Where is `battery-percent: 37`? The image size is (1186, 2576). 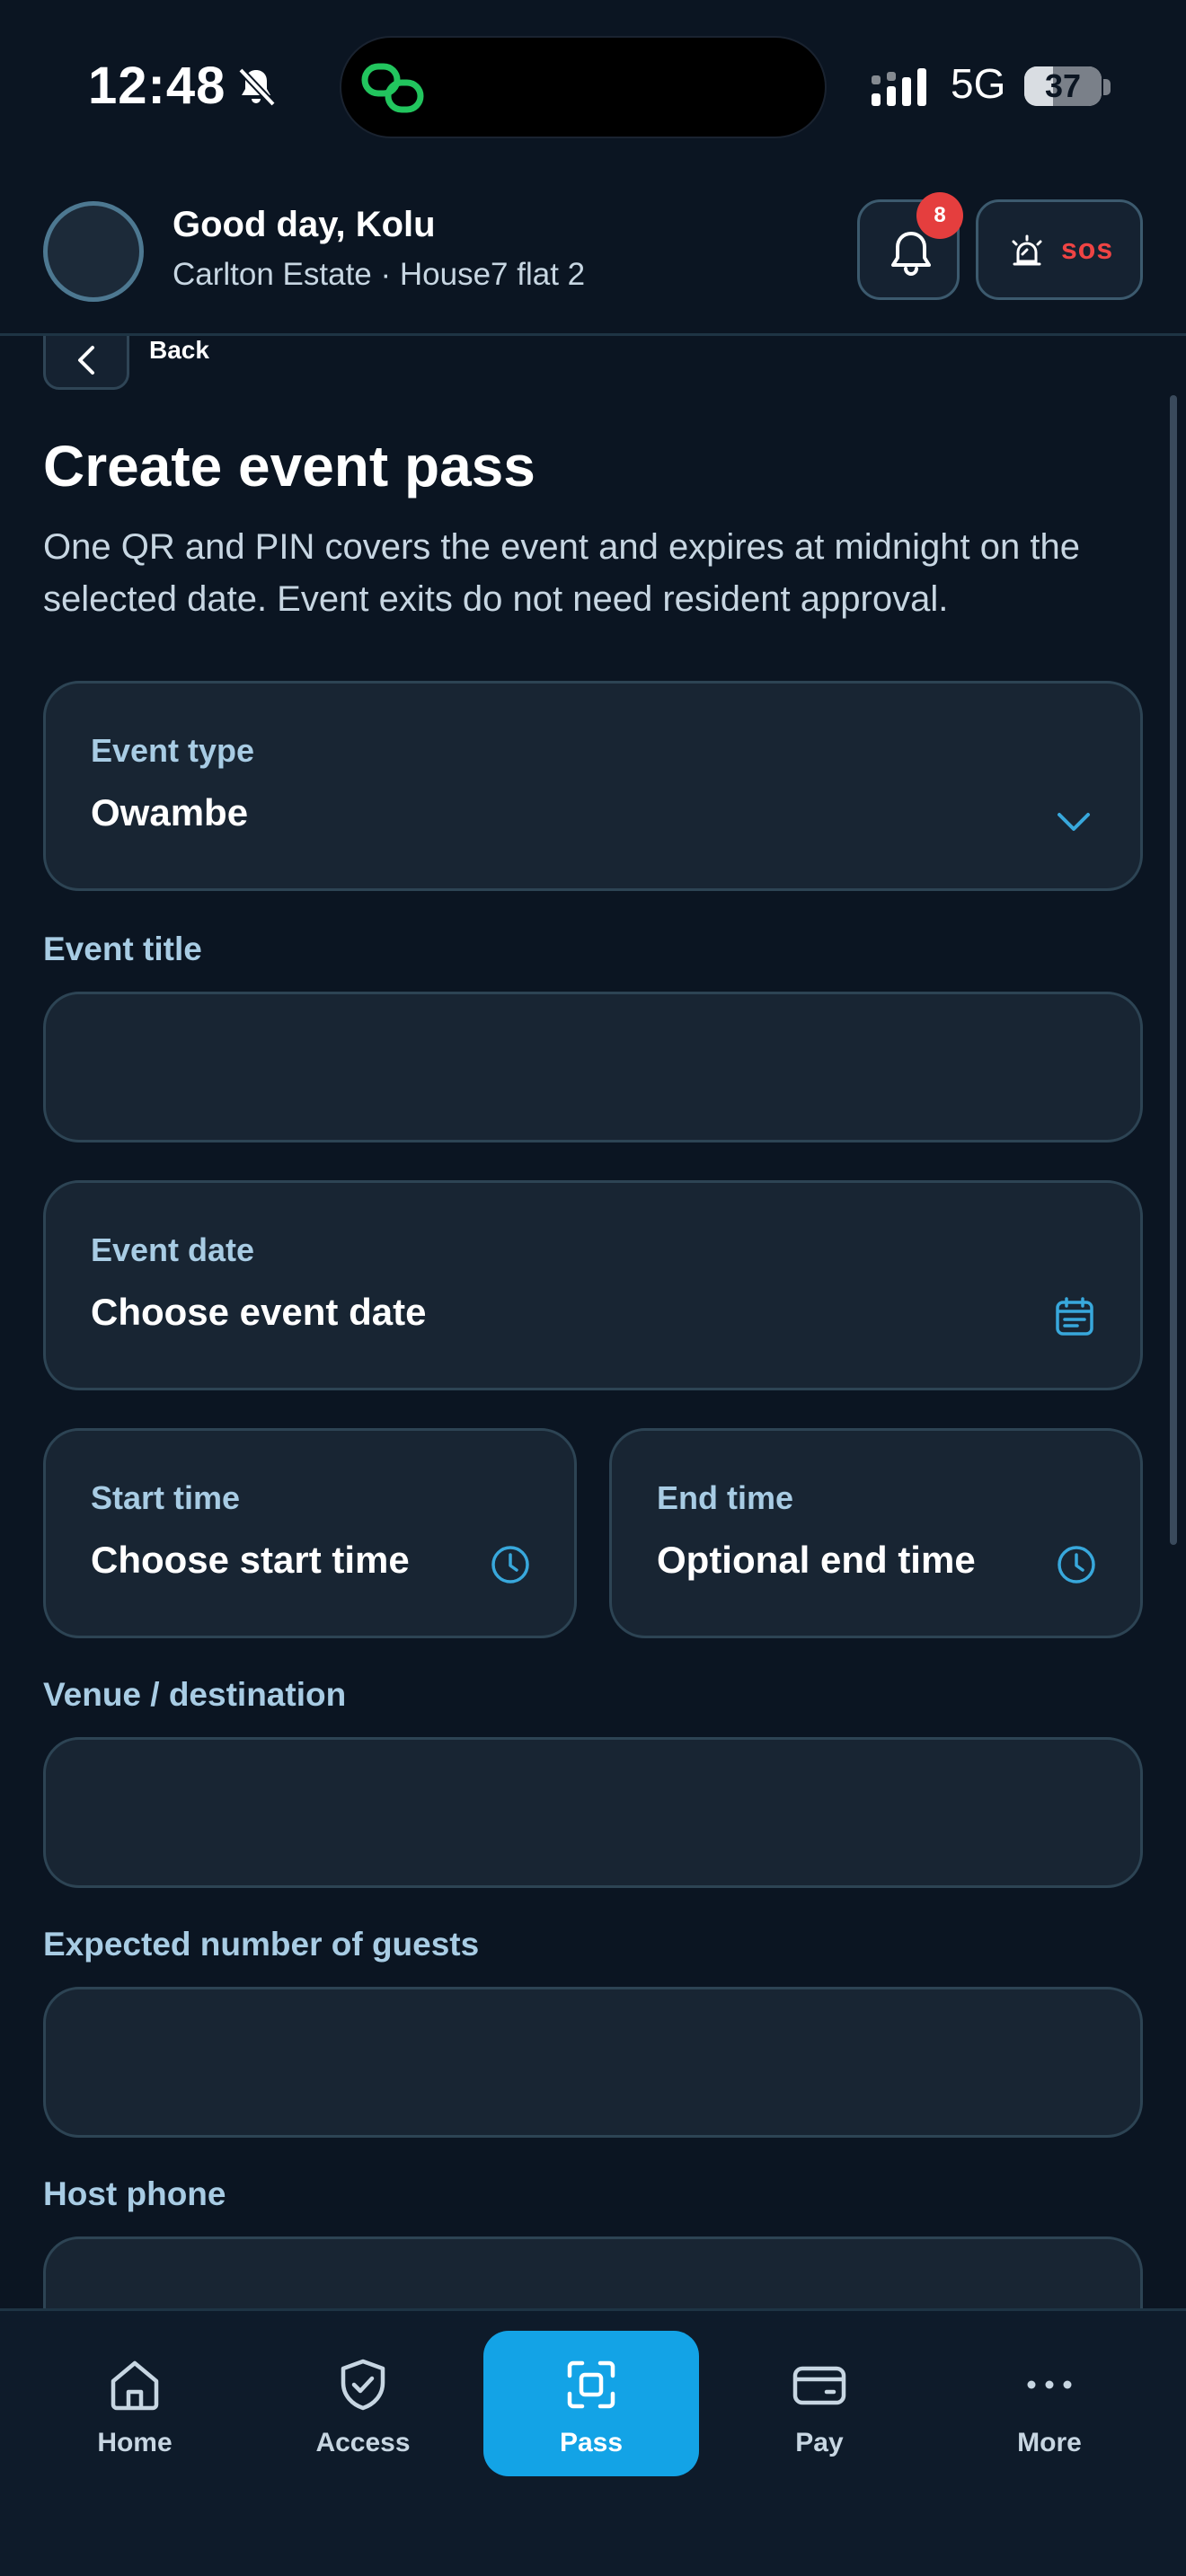 battery-percent: 37 is located at coordinates (1063, 85).